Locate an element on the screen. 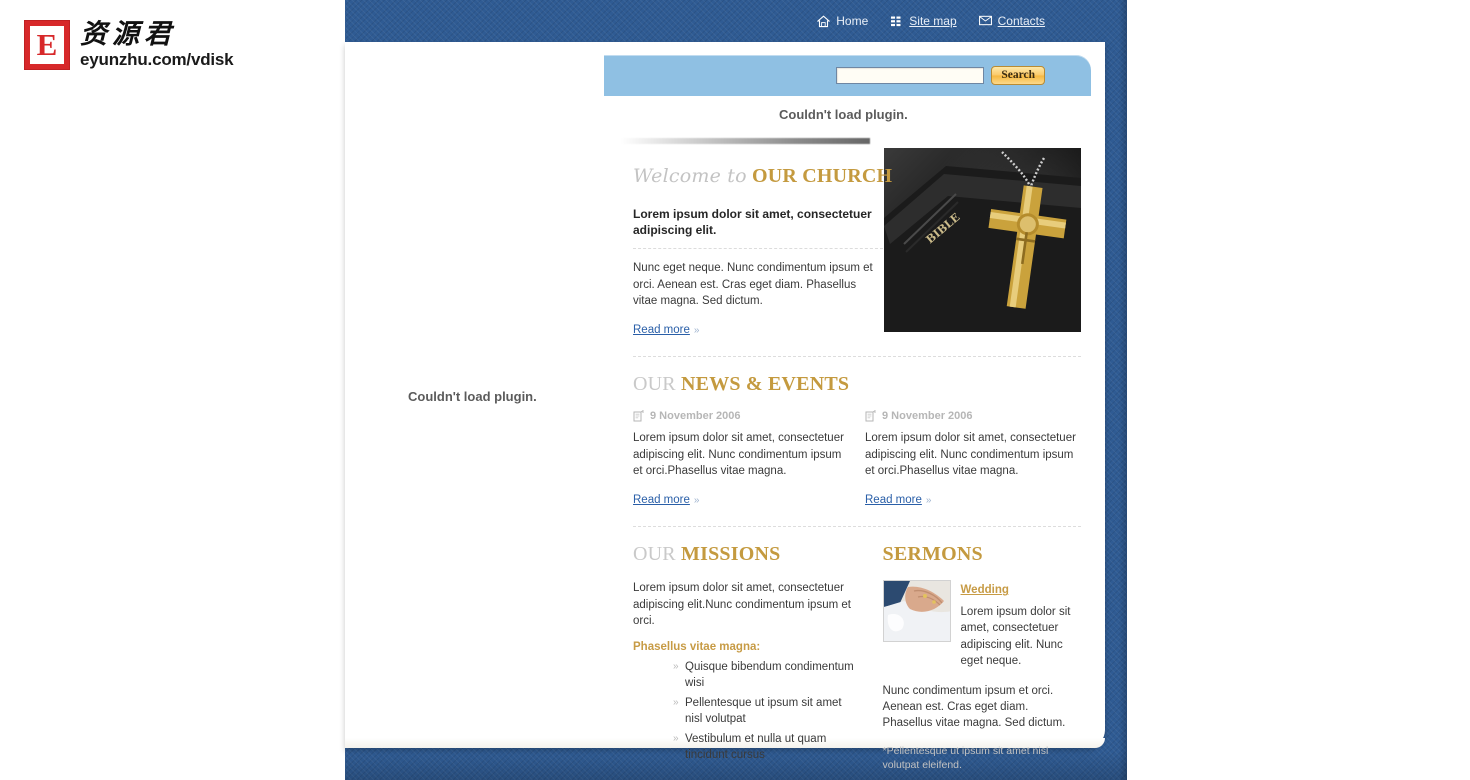  welcome-heading: Welcome to OUR CHURCH is located at coordinates (857, 176).